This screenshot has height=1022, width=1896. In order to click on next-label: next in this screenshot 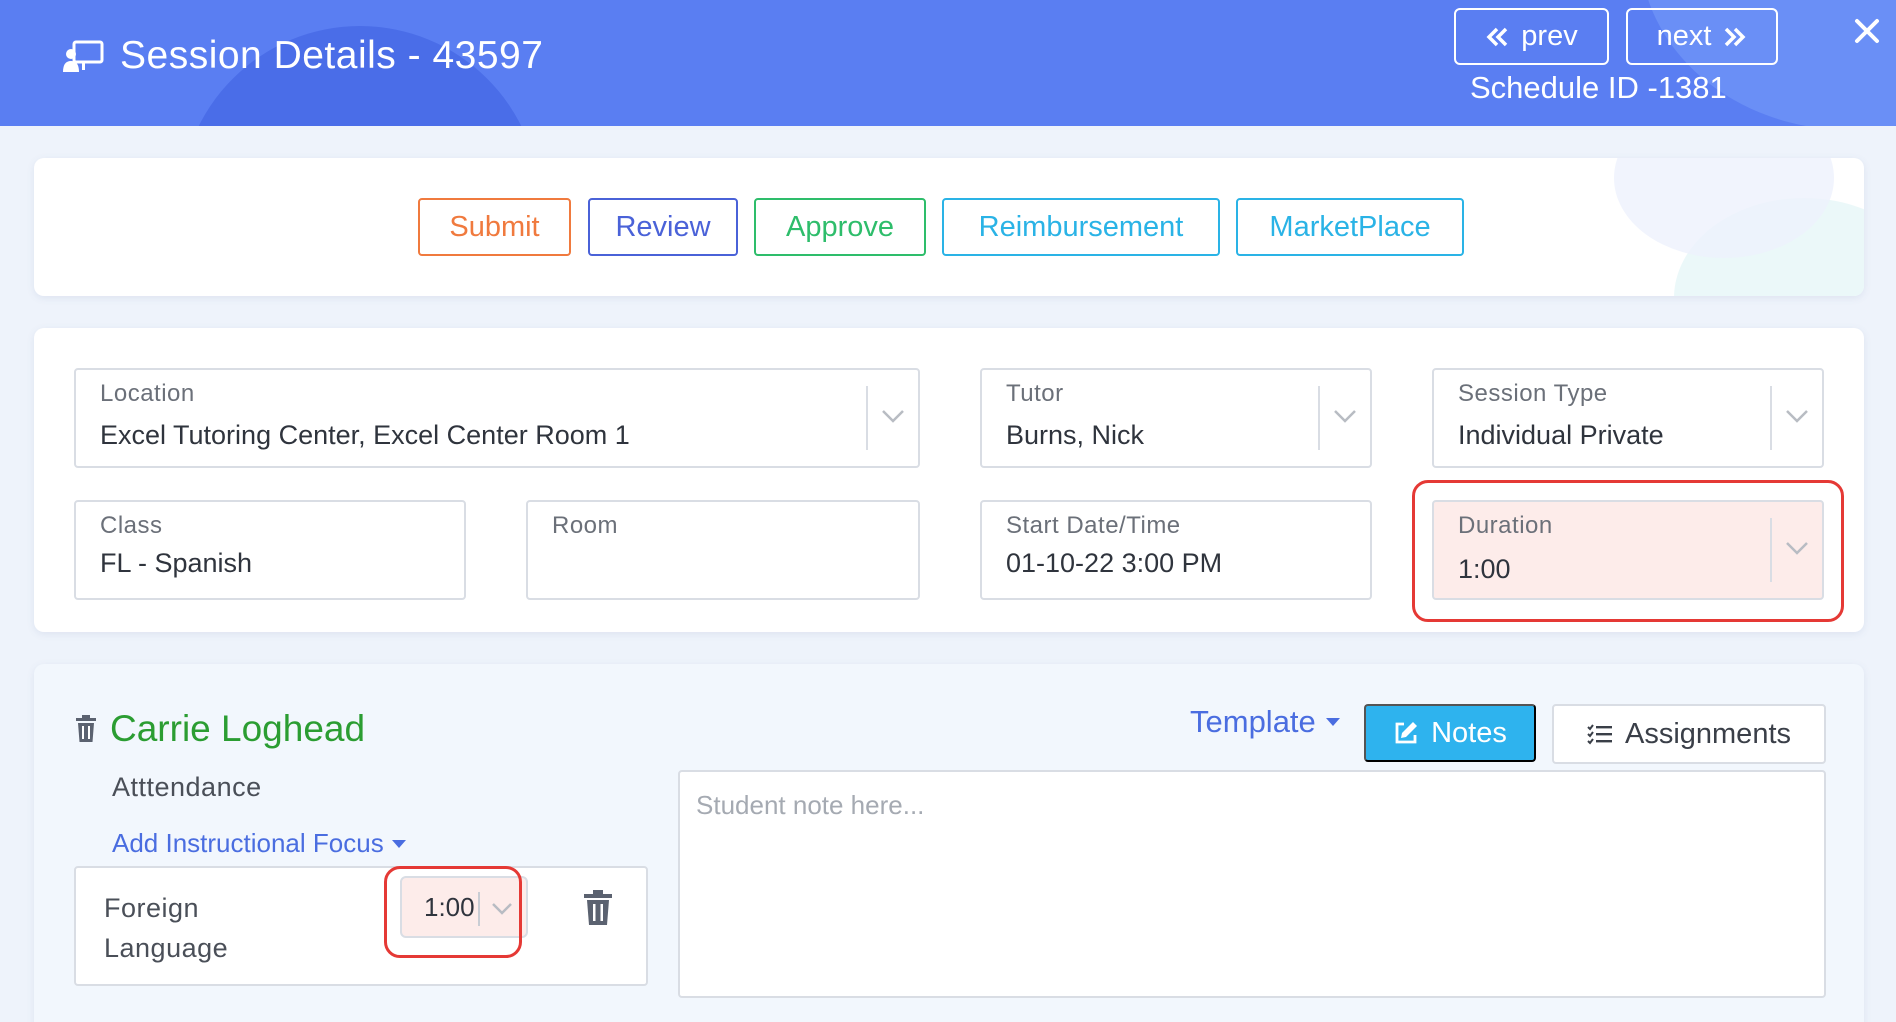, I will do `click(1684, 36)`.